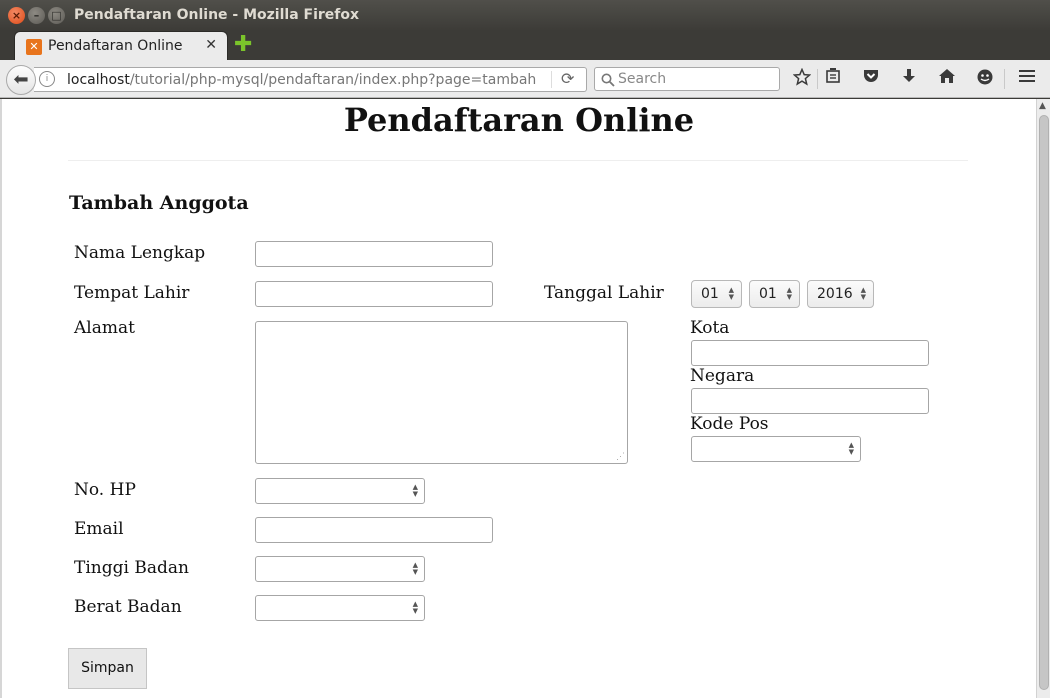 This screenshot has width=1050, height=698. What do you see at coordinates (642, 79) in the screenshot?
I see `search-placeholder: Search` at bounding box center [642, 79].